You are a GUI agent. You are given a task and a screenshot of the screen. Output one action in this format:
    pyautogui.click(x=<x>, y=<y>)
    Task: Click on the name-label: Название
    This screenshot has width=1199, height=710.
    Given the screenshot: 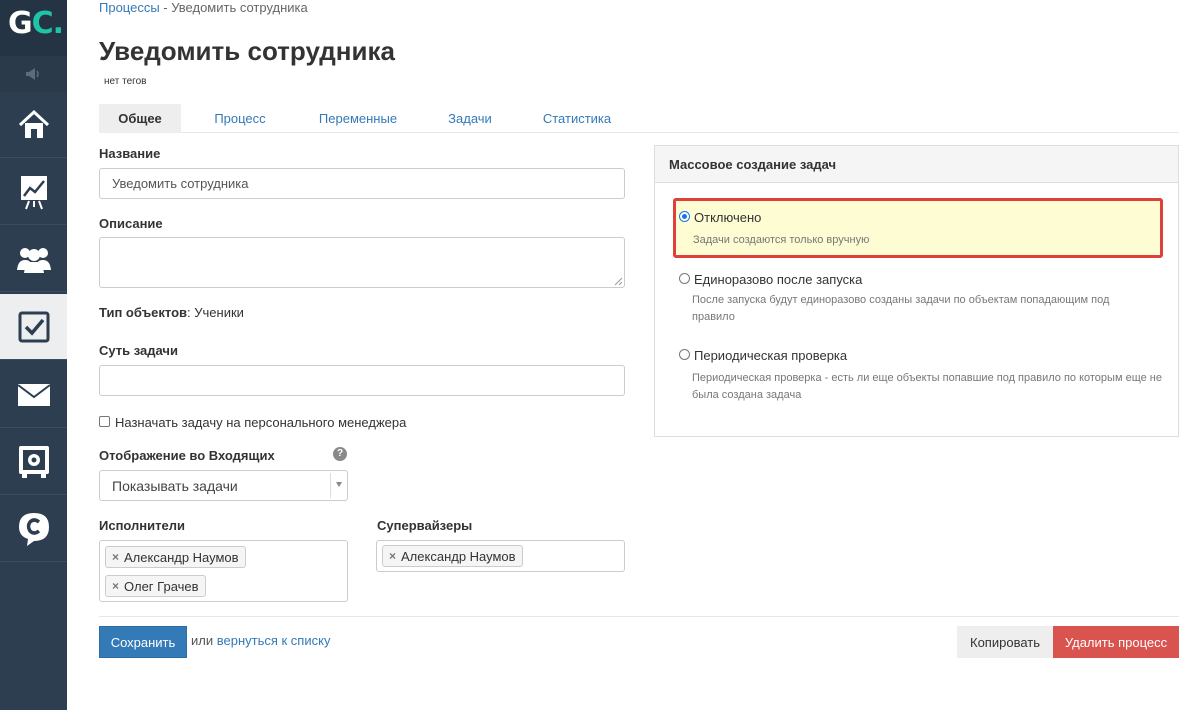 What is the action you would take?
    pyautogui.click(x=130, y=153)
    